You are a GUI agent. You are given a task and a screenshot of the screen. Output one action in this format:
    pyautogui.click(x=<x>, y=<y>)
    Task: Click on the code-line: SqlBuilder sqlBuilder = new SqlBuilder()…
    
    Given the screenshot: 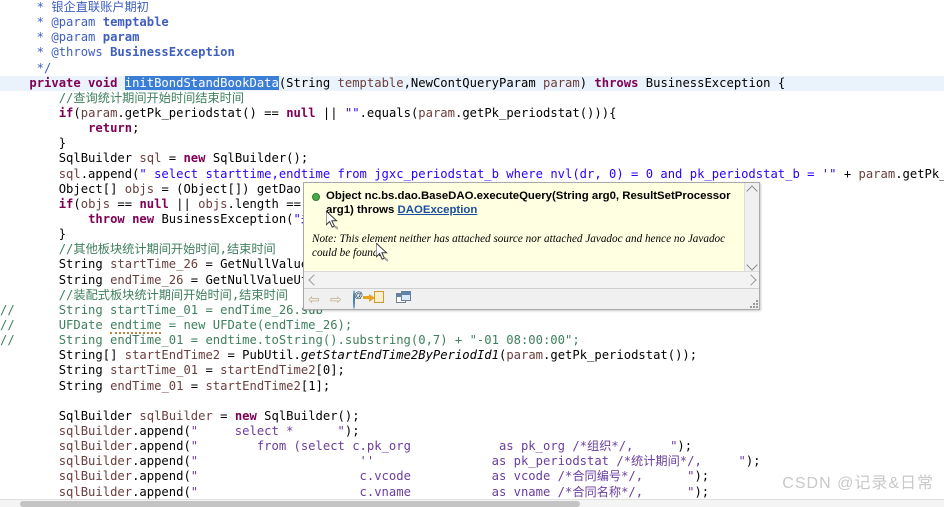 What is the action you would take?
    pyautogui.click(x=472, y=416)
    